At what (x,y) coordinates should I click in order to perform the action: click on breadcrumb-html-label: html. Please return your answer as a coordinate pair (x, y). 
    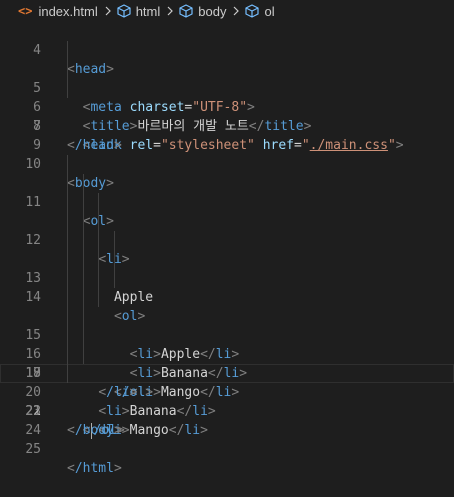
    Looking at the image, I should click on (148, 11).